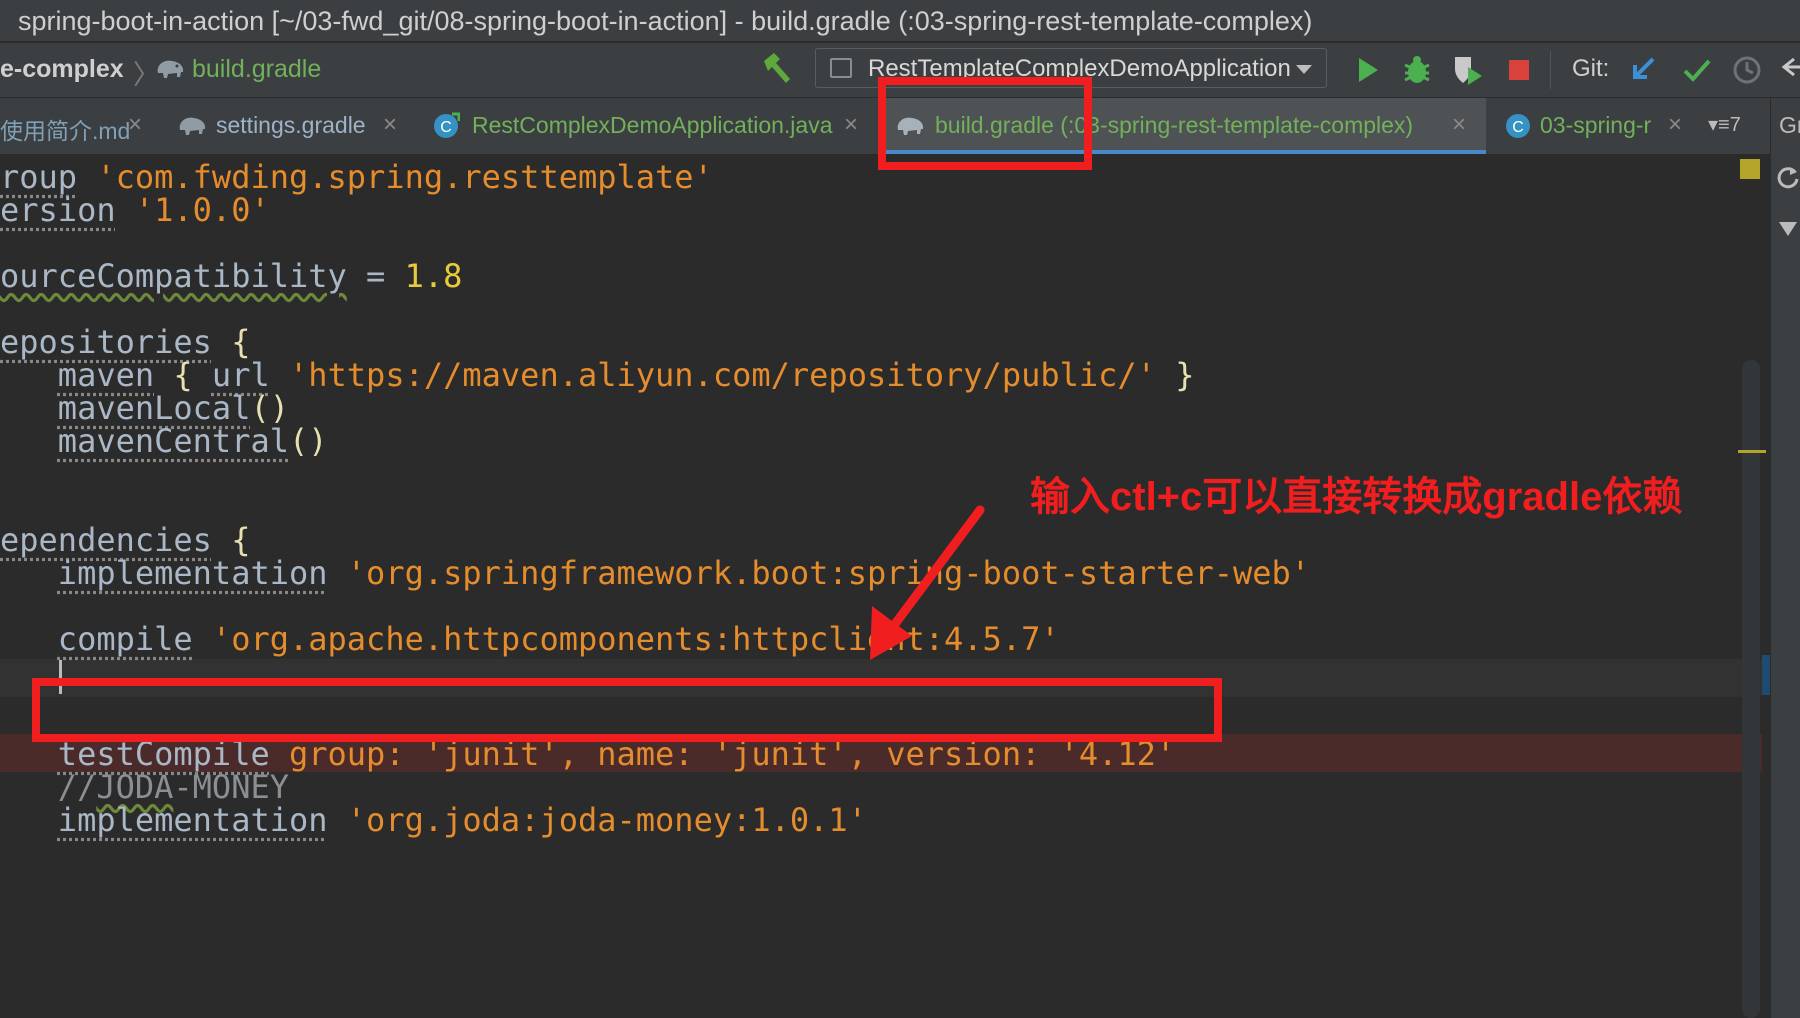 The height and width of the screenshot is (1018, 1800). What do you see at coordinates (627, 710) in the screenshot?
I see `highlight-box-dependency` at bounding box center [627, 710].